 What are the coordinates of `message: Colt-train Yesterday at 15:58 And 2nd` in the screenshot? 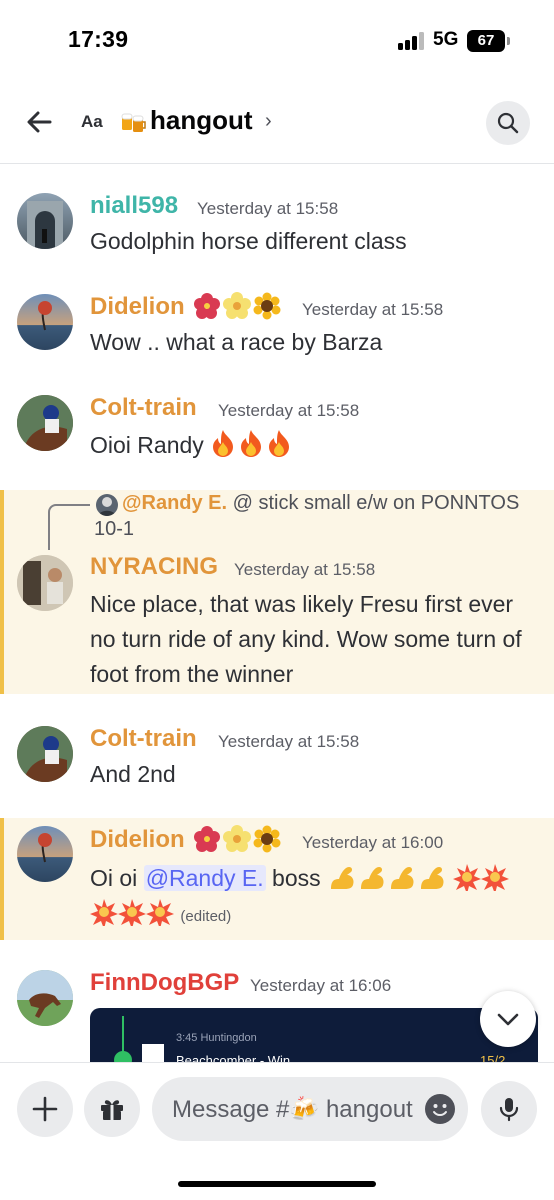 It's located at (277, 764).